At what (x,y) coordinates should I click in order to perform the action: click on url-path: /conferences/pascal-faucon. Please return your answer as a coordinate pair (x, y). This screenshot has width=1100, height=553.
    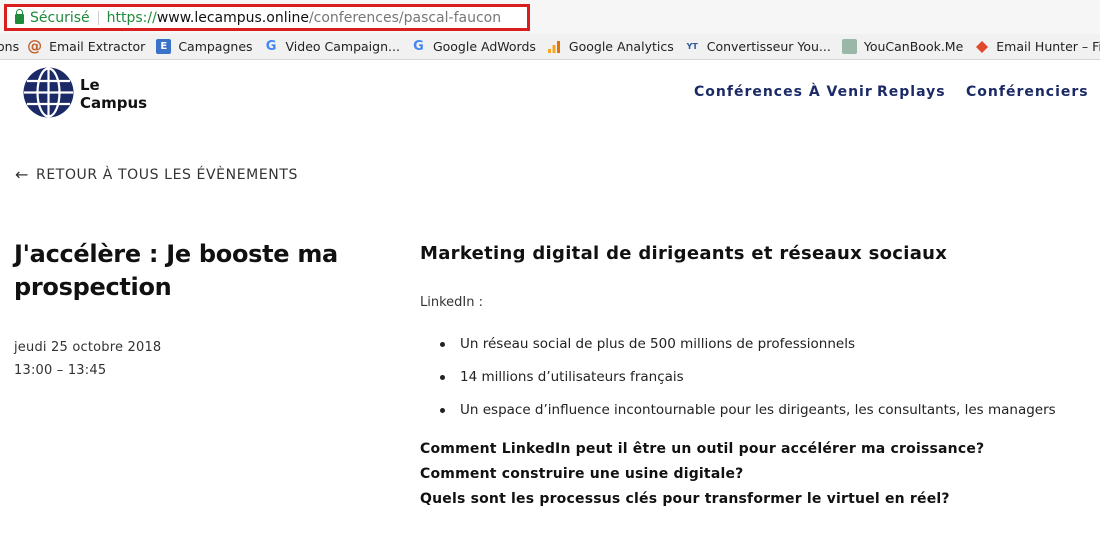
    Looking at the image, I should click on (405, 17).